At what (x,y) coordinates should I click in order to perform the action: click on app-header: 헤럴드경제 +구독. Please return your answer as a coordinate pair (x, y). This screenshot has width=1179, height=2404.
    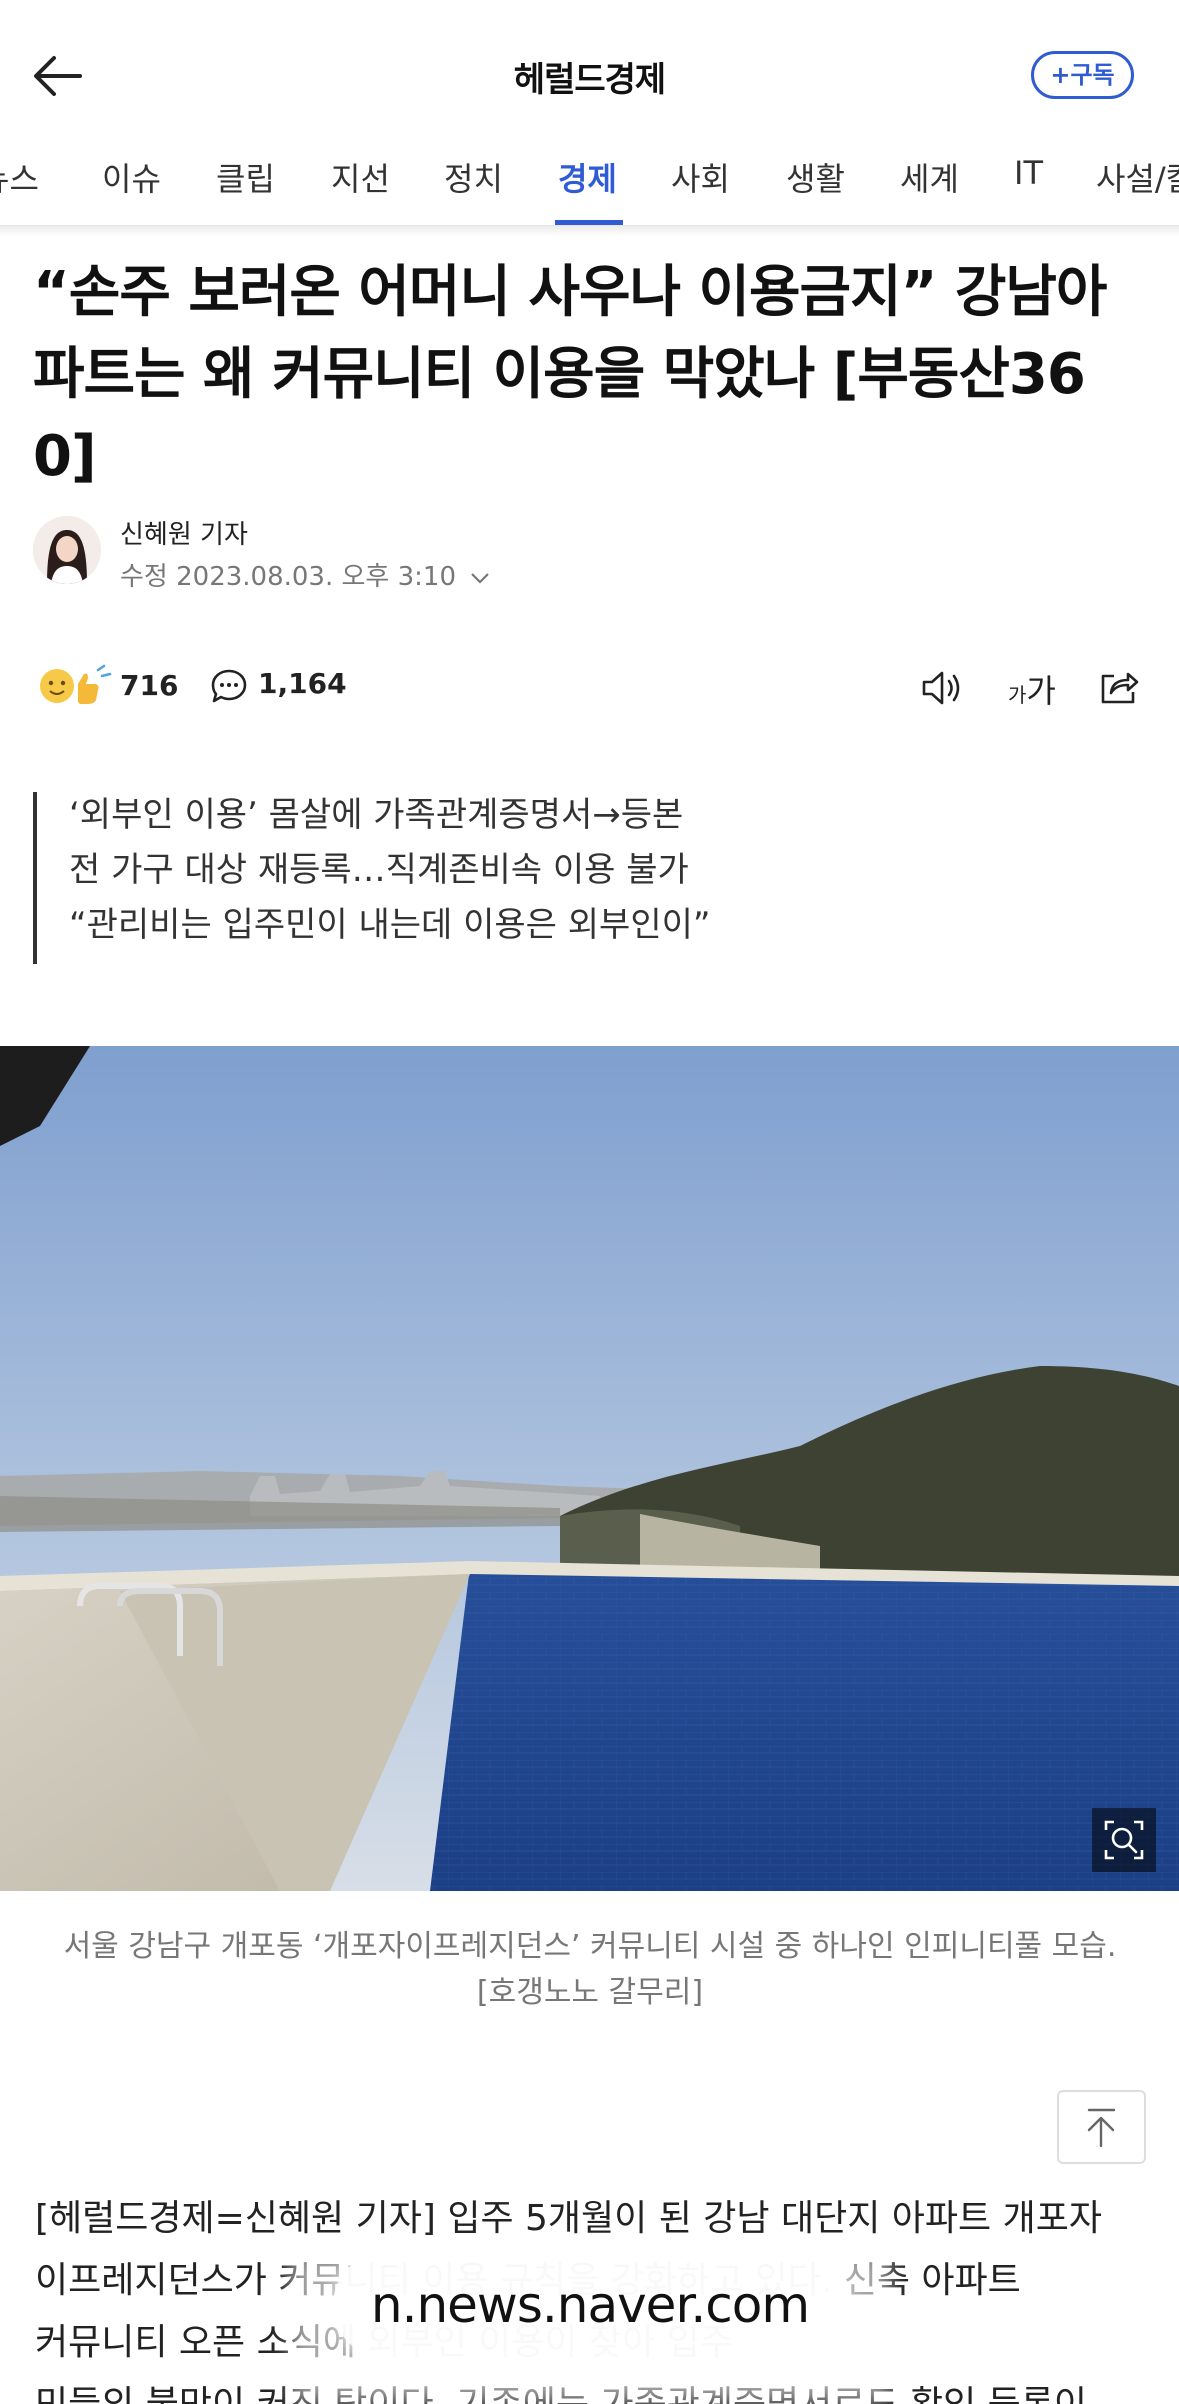
    Looking at the image, I should click on (589, 75).